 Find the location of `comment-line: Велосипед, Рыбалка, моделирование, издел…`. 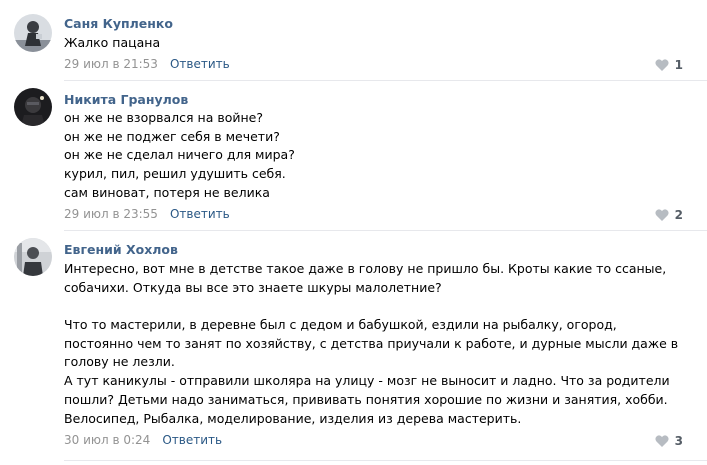

comment-line: Велосипед, Рыбалка, моделирование, издел… is located at coordinates (293, 418).